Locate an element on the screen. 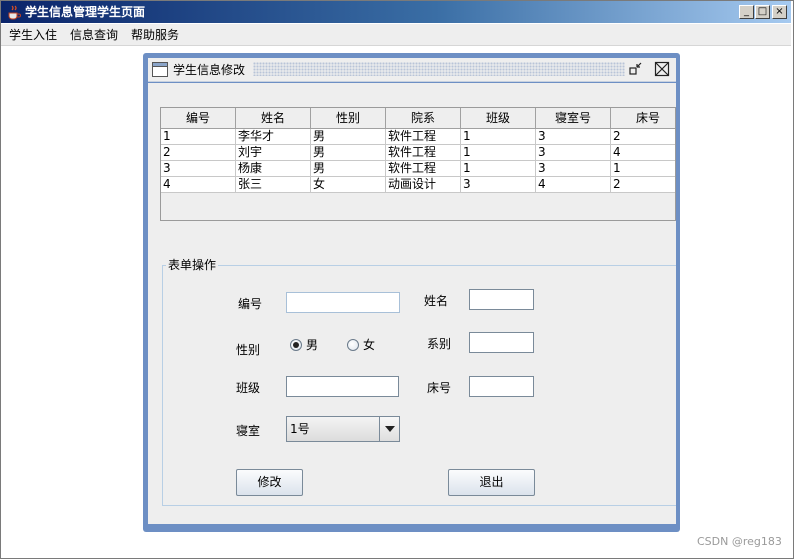  form-legend: 表单操作 is located at coordinates (192, 265).